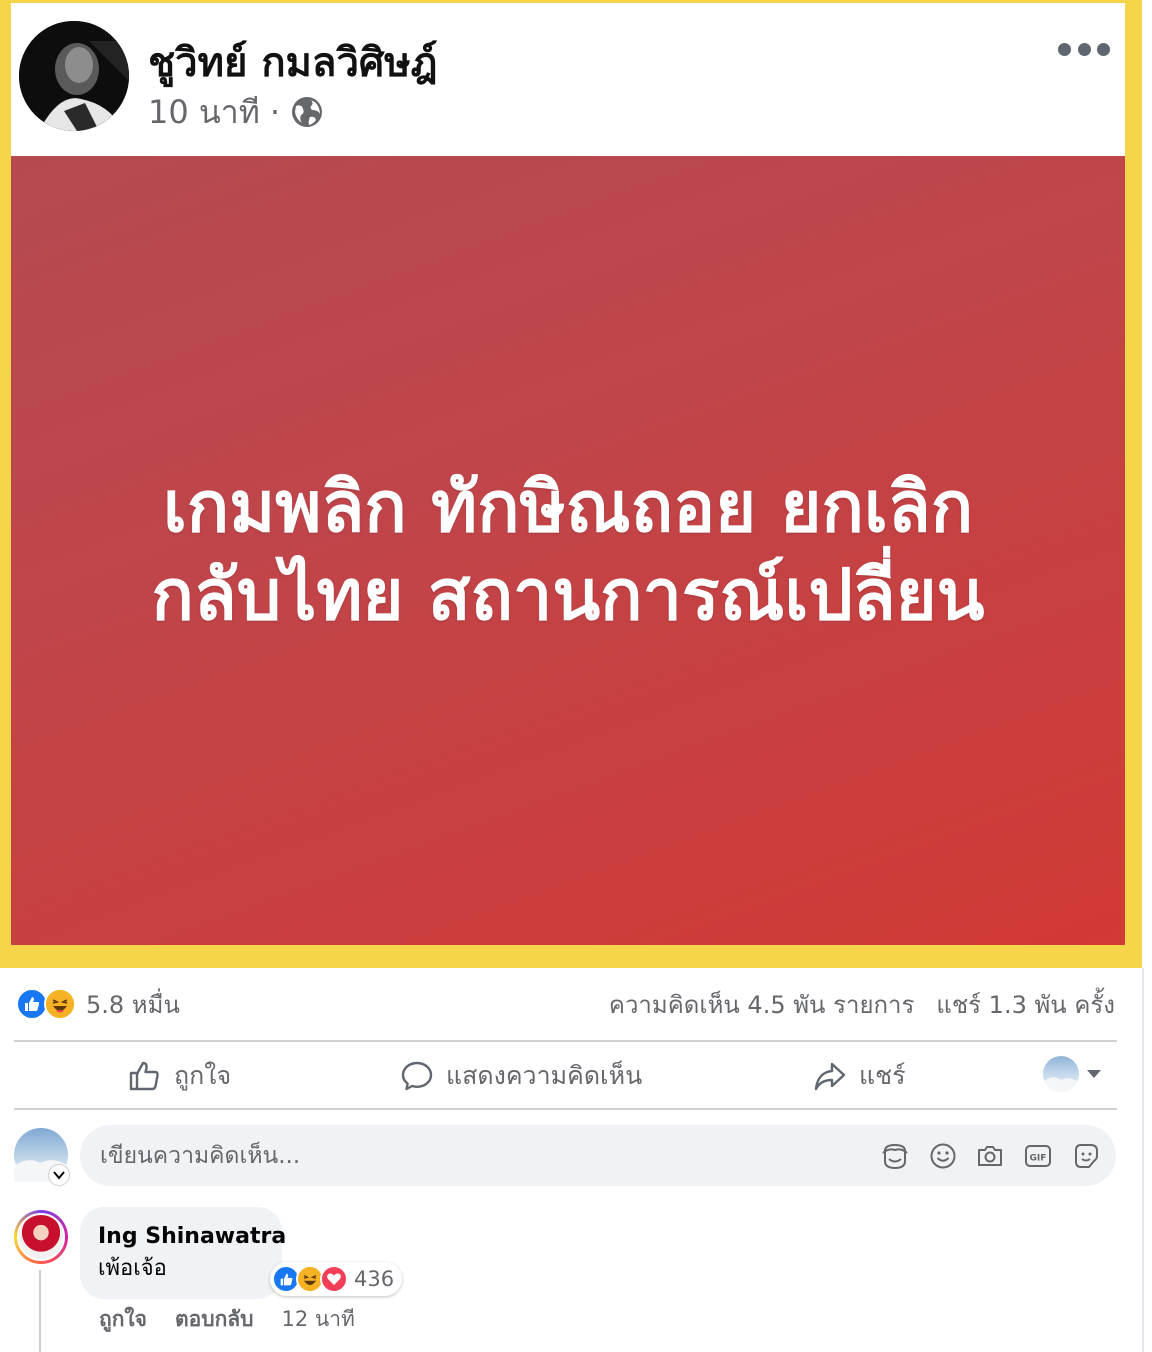 The image size is (1152, 1352). I want to click on author-avatar, so click(74, 76).